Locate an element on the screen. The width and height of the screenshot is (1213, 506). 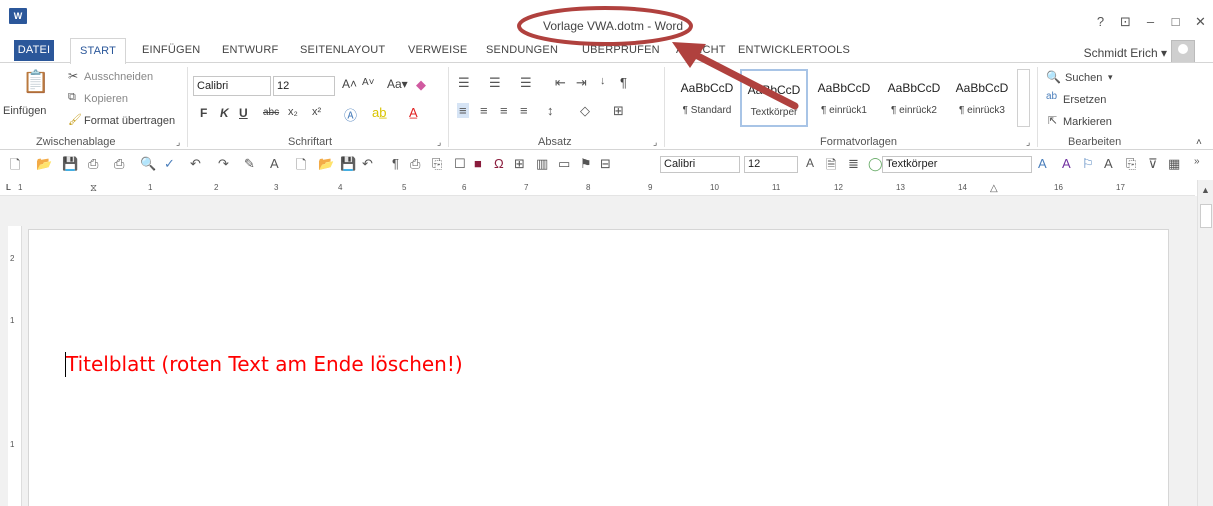
printer-icon: ⎙ is located at coordinates (415, 164).